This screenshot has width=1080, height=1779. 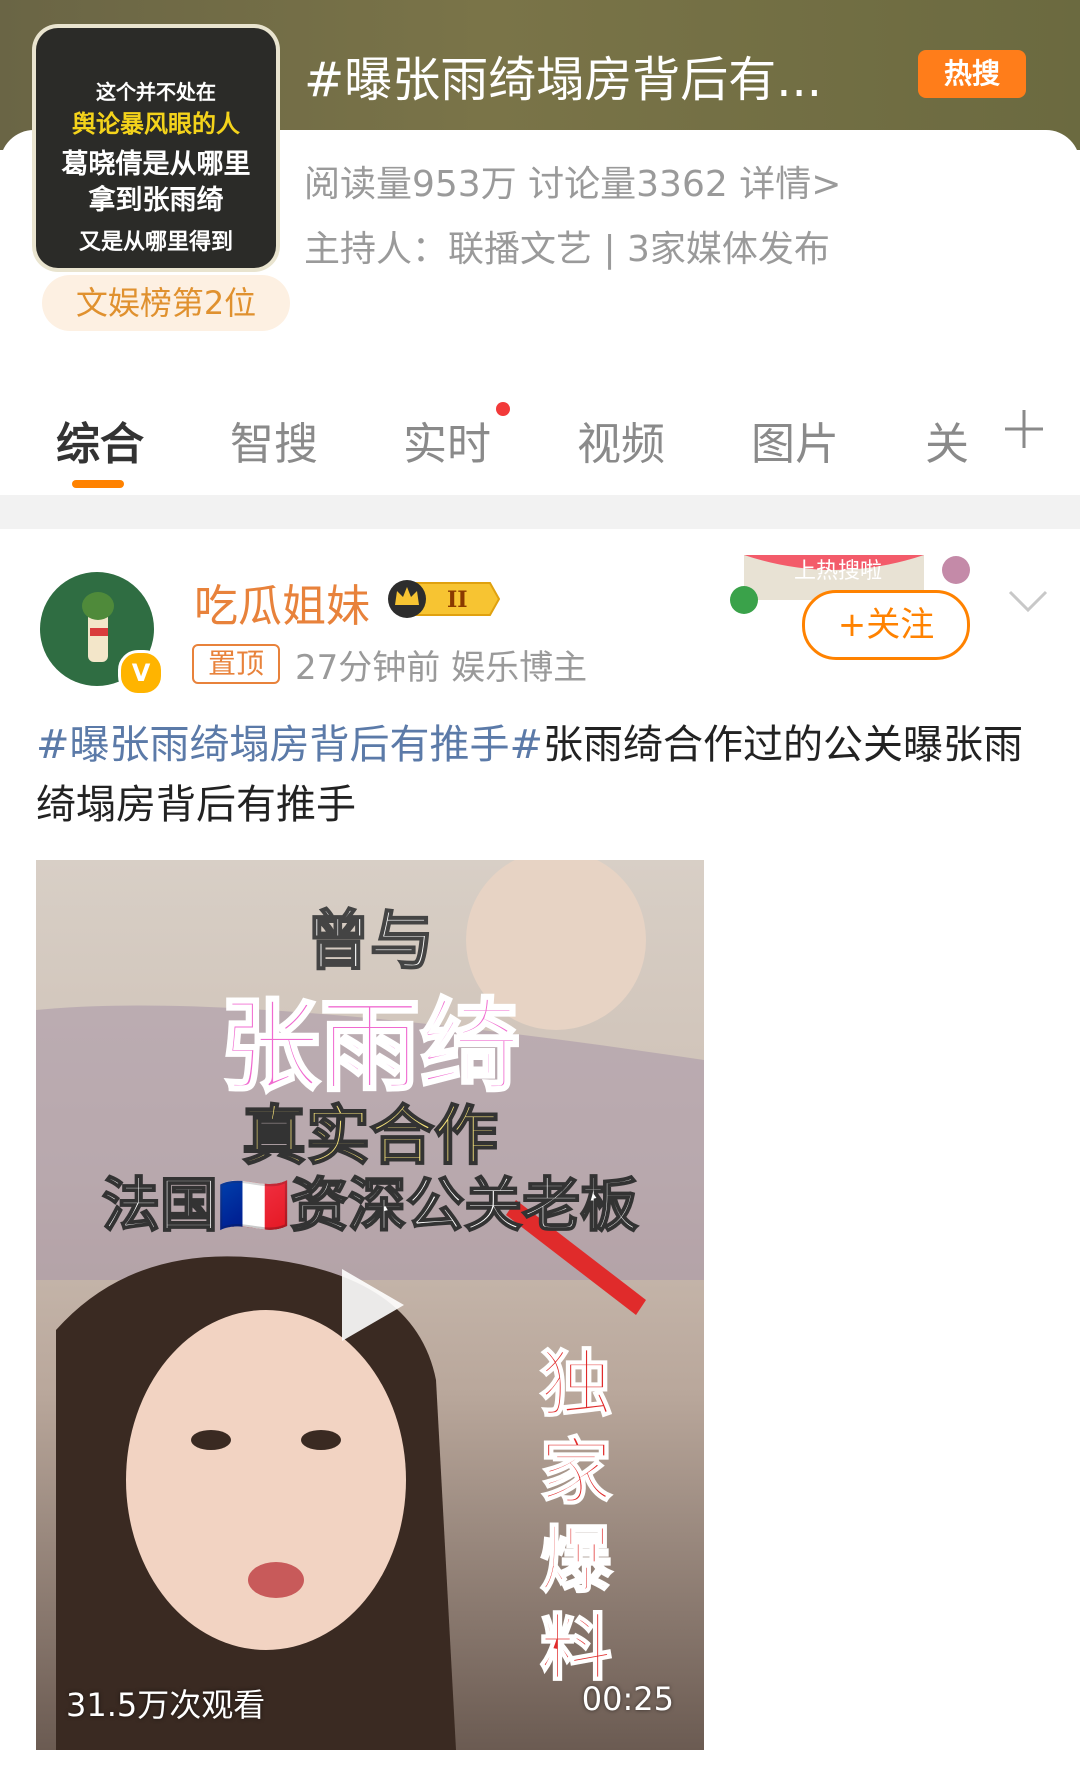 I want to click on topic-thumbnail: 这个并不处在 舆论暴风眼的人 葛晓倩是从哪里 拿到张雨绮 又是从哪里得到, so click(x=156, y=148).